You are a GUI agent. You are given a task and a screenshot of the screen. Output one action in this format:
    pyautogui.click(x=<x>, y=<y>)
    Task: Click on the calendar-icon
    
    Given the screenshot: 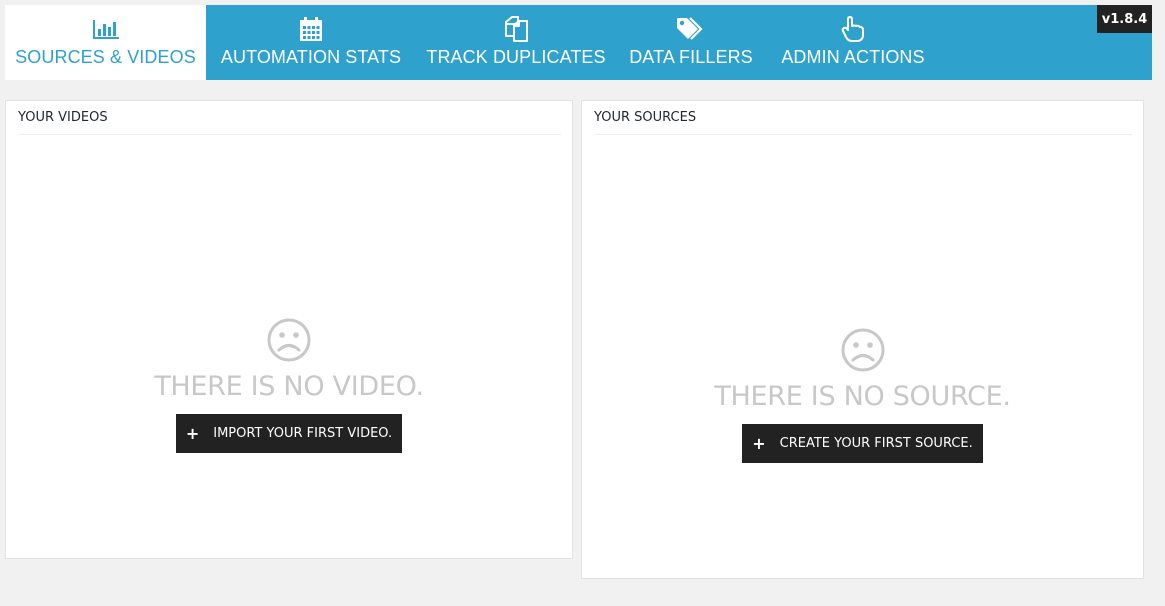 What is the action you would take?
    pyautogui.click(x=311, y=29)
    